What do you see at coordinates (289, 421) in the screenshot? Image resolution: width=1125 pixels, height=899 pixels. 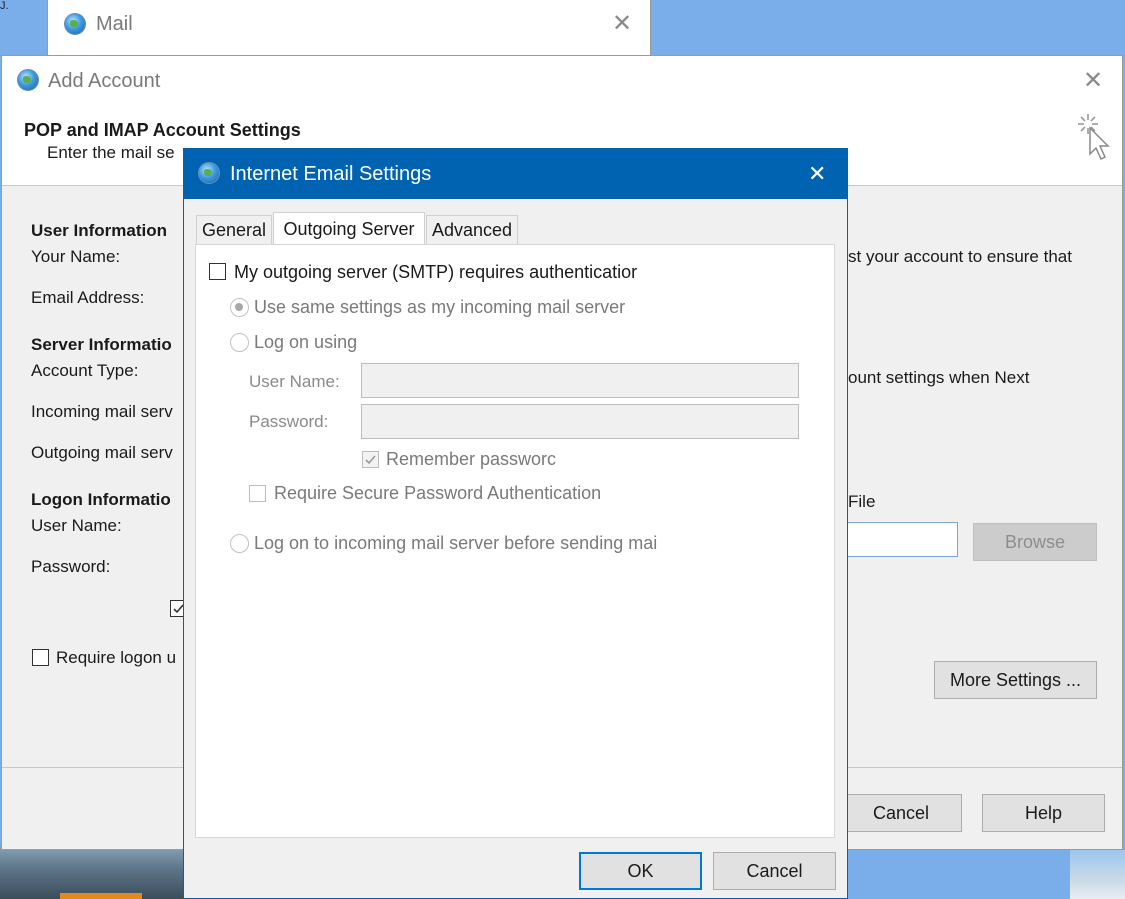 I see `auth-password-label: Password:` at bounding box center [289, 421].